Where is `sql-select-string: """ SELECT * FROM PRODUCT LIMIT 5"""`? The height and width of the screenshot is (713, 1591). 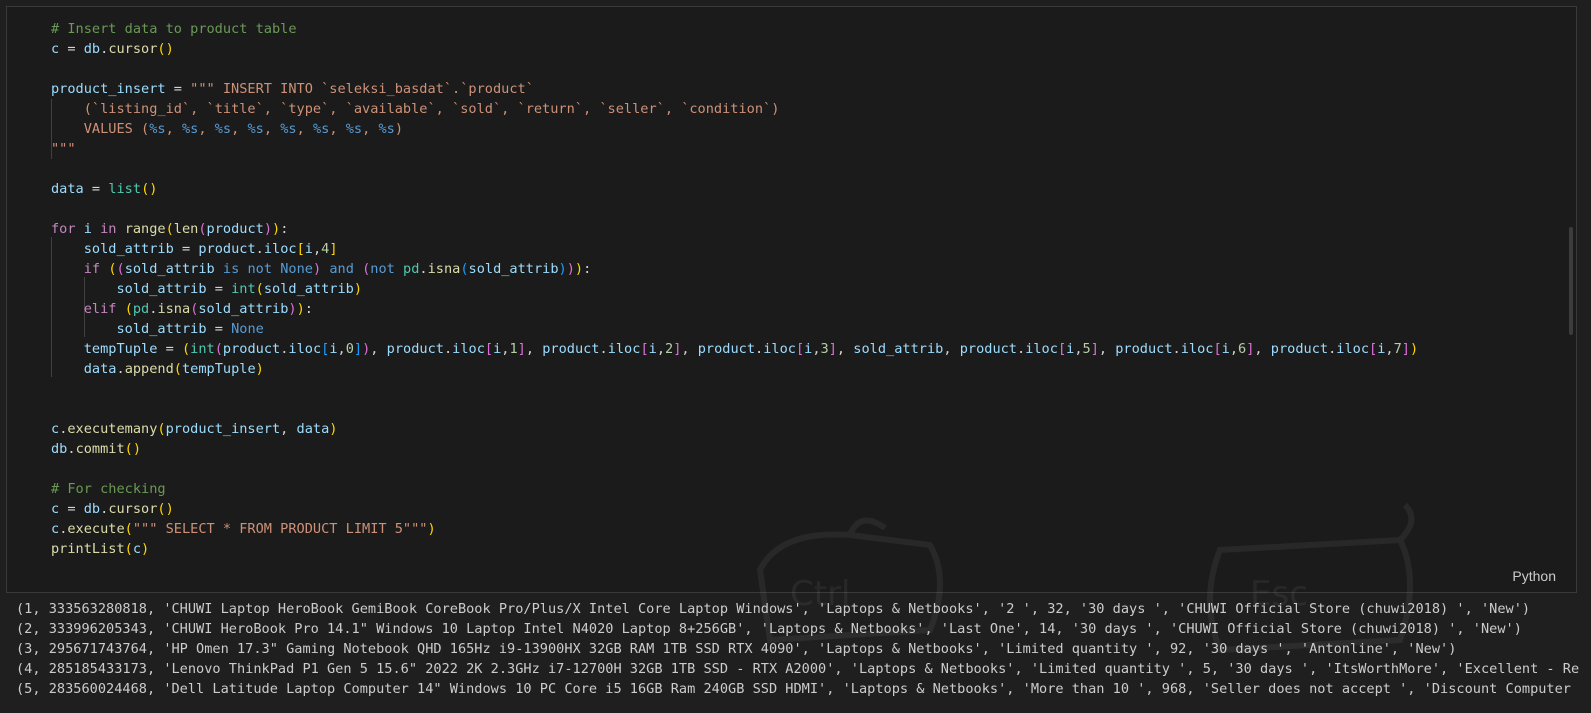 sql-select-string: """ SELECT * FROM PRODUCT LIMIT 5""" is located at coordinates (280, 529).